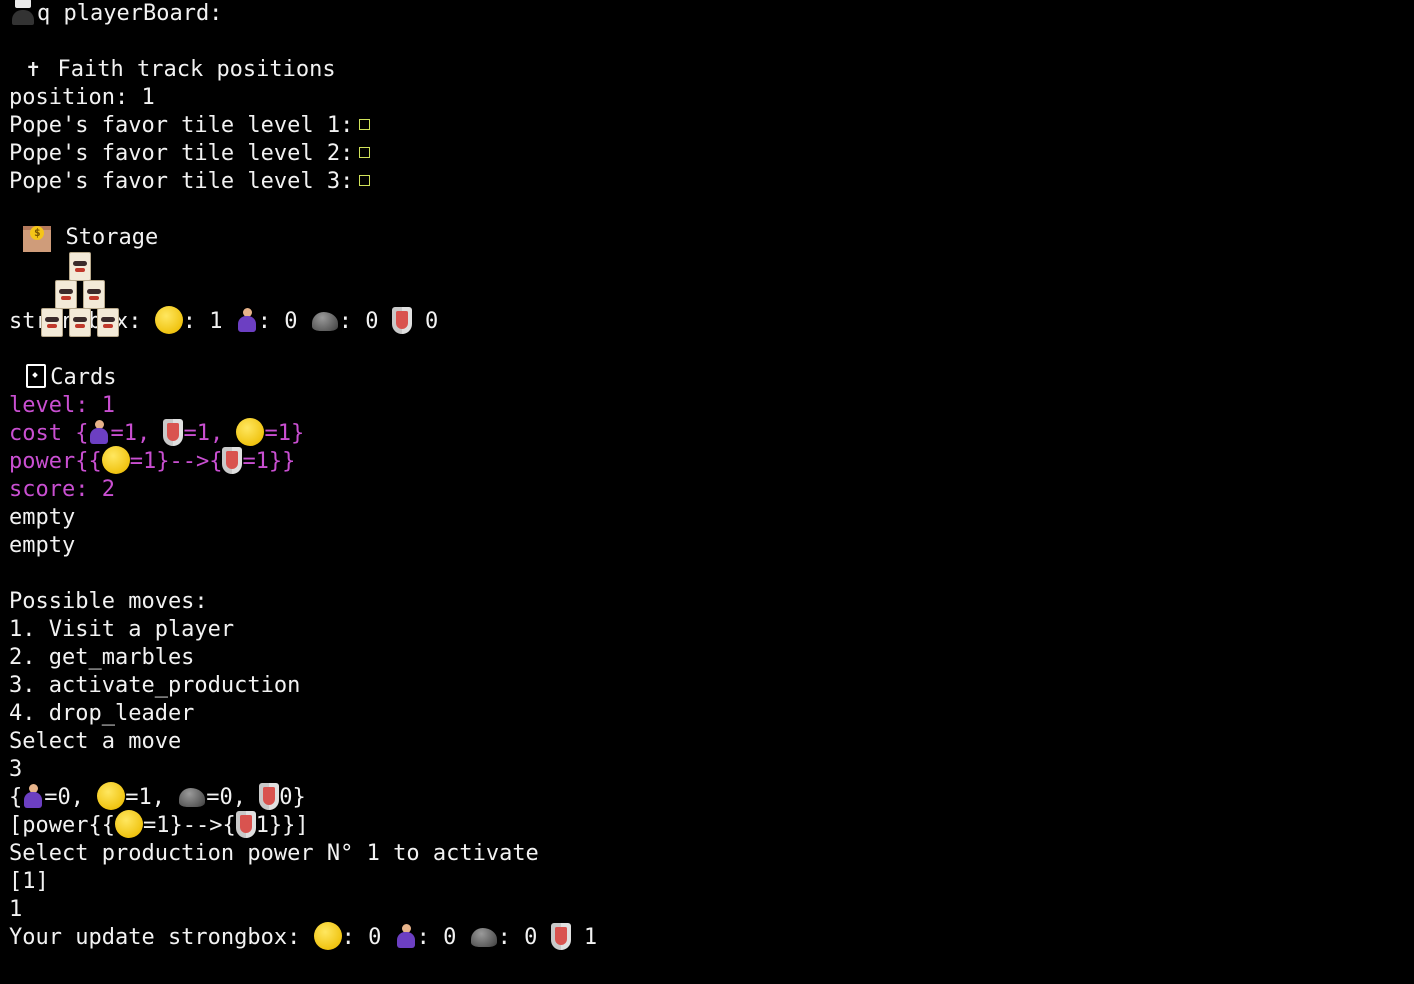 The width and height of the screenshot is (1414, 984). Describe the element at coordinates (361, 937) in the screenshot. I see `update-coin: : 0` at that location.